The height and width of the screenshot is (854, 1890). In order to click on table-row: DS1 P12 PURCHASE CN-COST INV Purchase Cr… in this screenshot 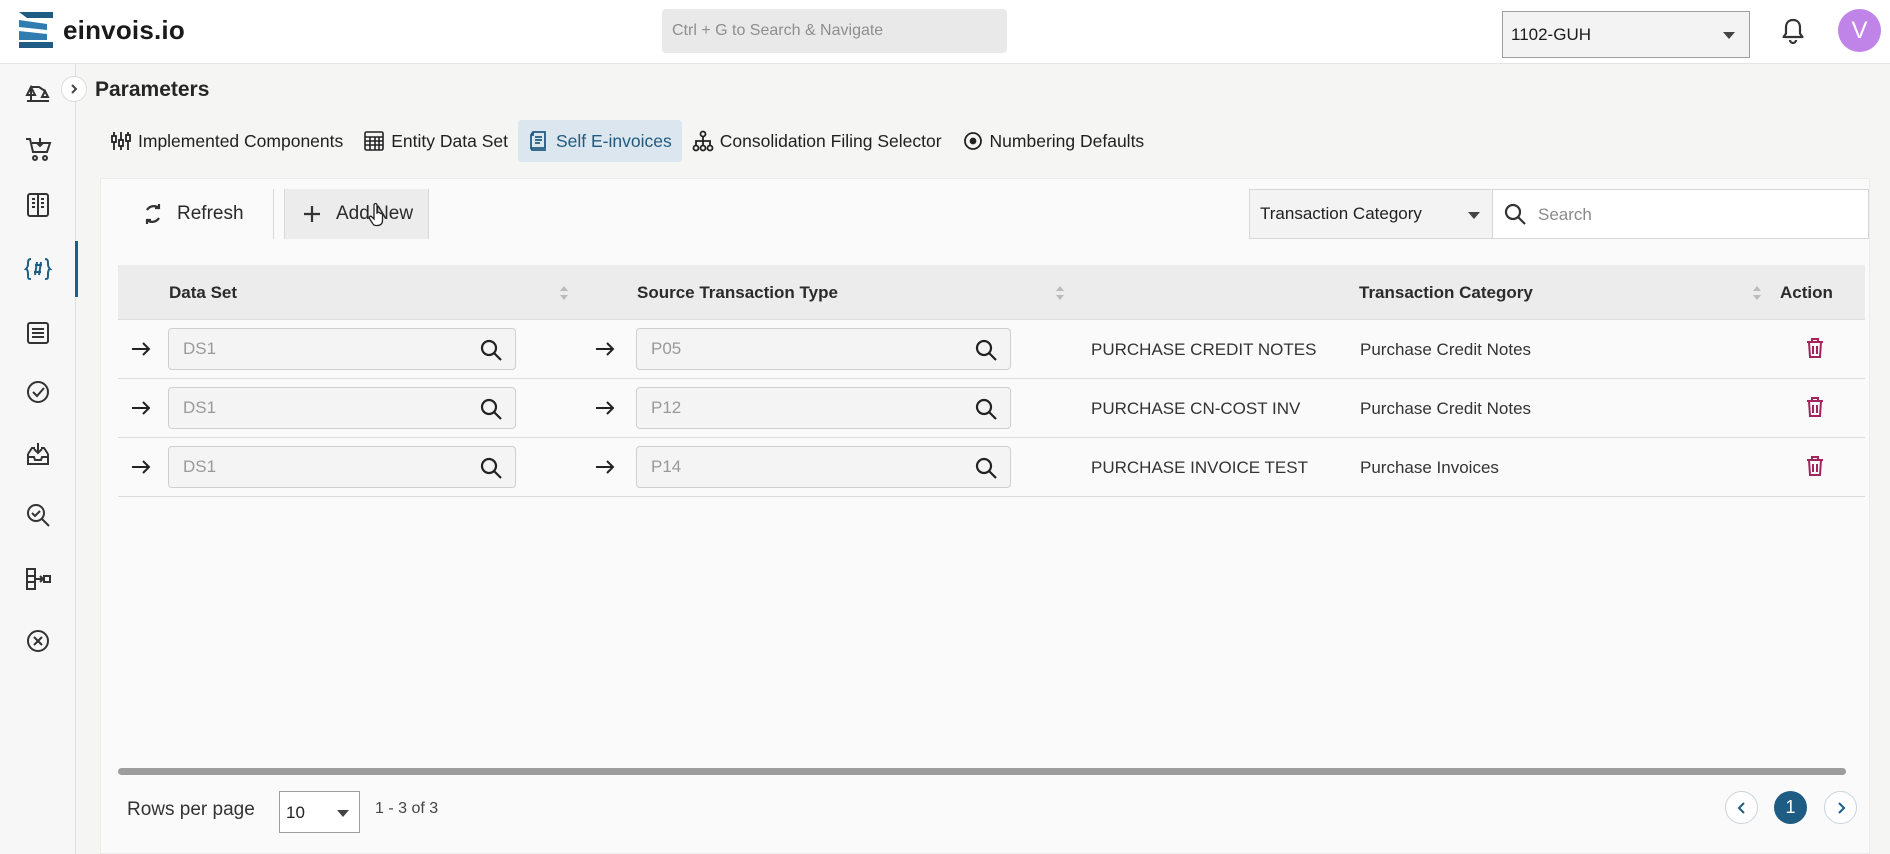, I will do `click(991, 408)`.